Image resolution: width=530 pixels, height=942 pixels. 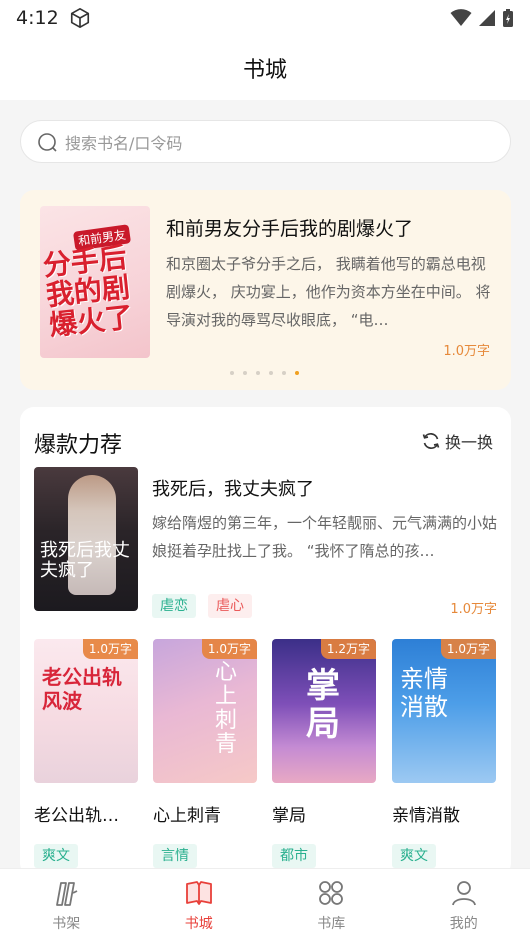 I want to click on book-cover: 老公出轨风波 1.0万字, so click(x=86, y=711).